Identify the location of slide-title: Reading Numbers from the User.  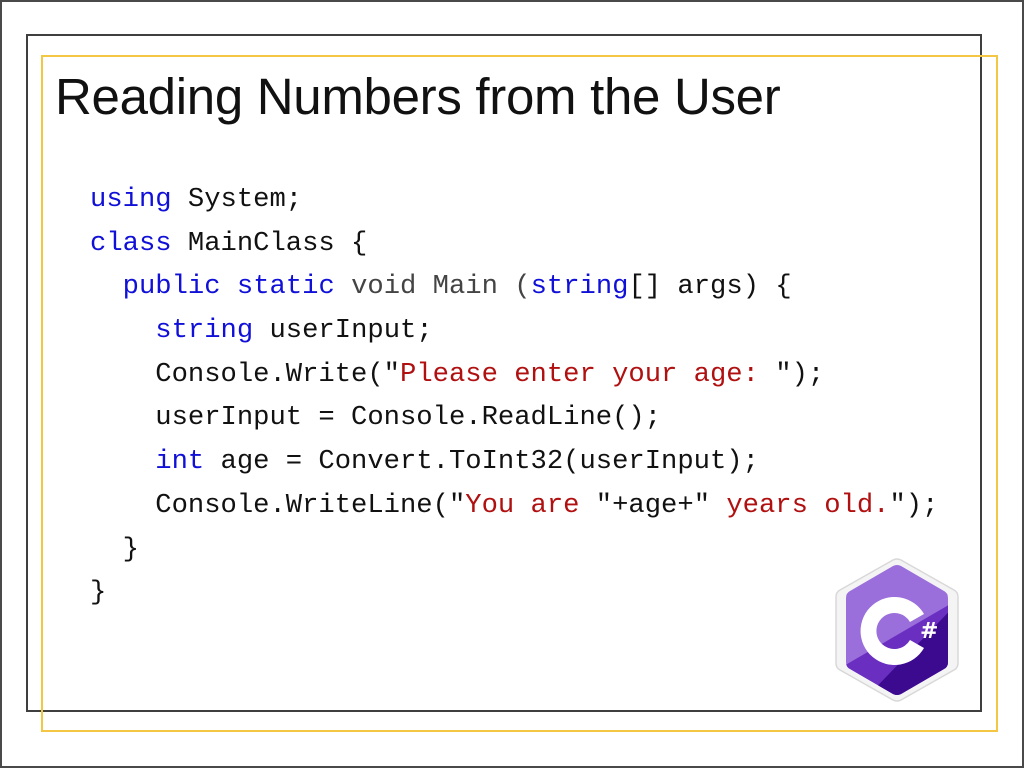
(418, 96).